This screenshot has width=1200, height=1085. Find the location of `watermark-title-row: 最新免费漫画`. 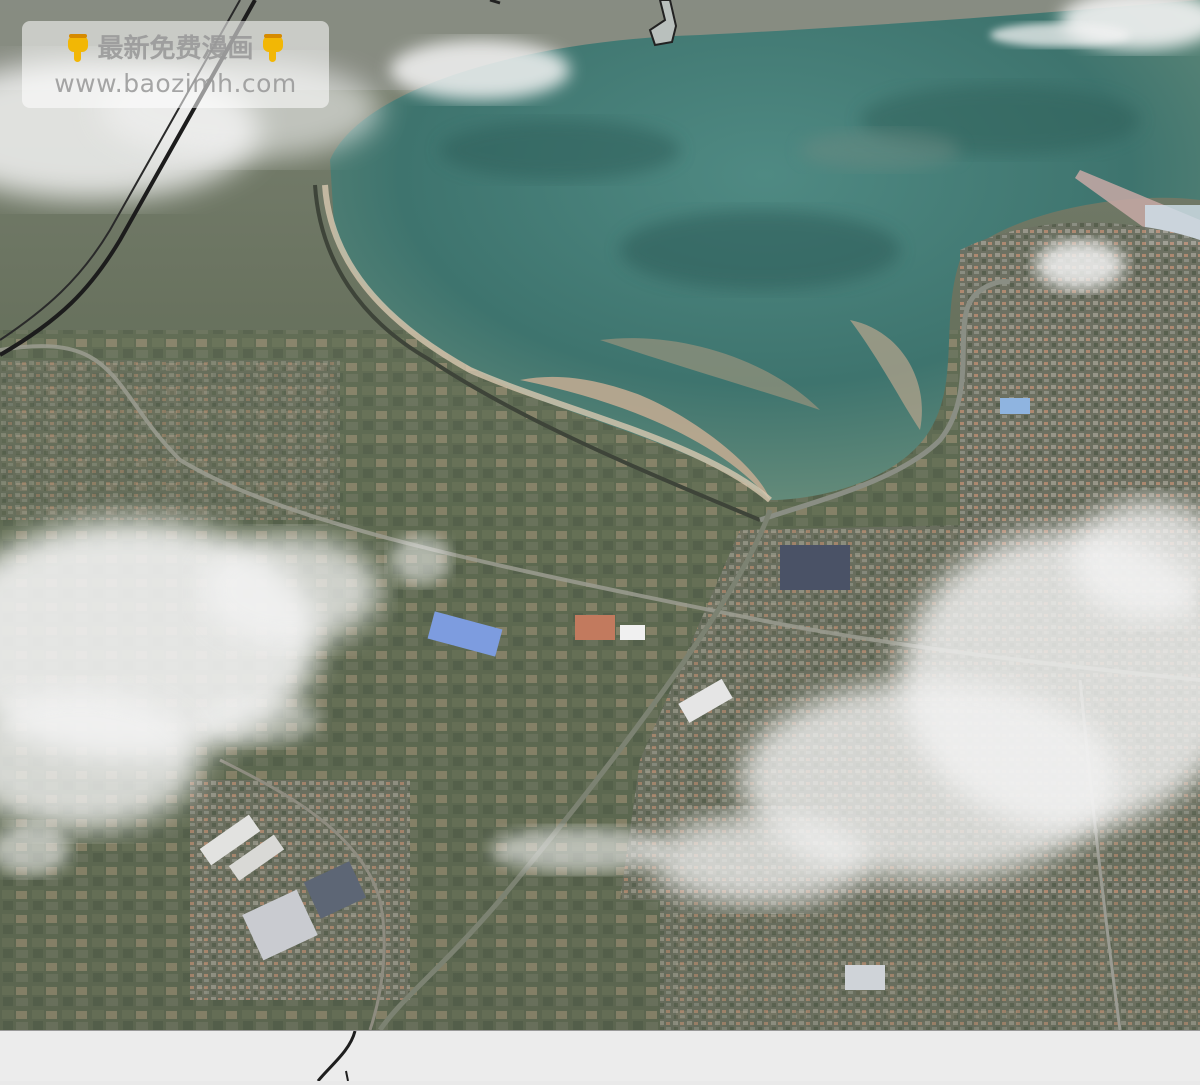

watermark-title-row: 最新免费漫画 is located at coordinates (175, 49).